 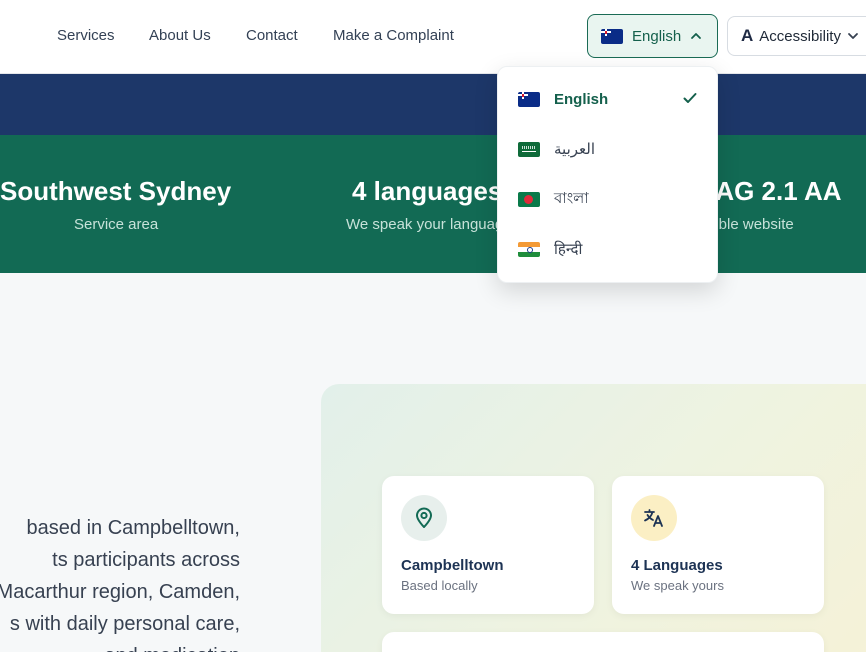 What do you see at coordinates (581, 99) in the screenshot?
I see `language-option-label: English` at bounding box center [581, 99].